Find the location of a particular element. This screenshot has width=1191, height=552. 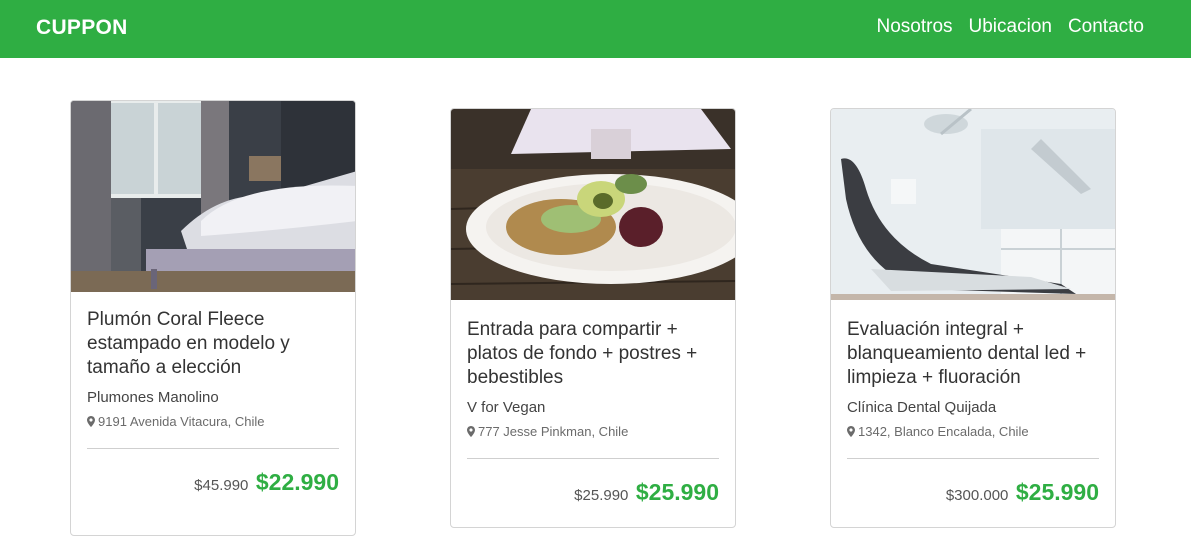

old-price: $45.990 is located at coordinates (221, 485).